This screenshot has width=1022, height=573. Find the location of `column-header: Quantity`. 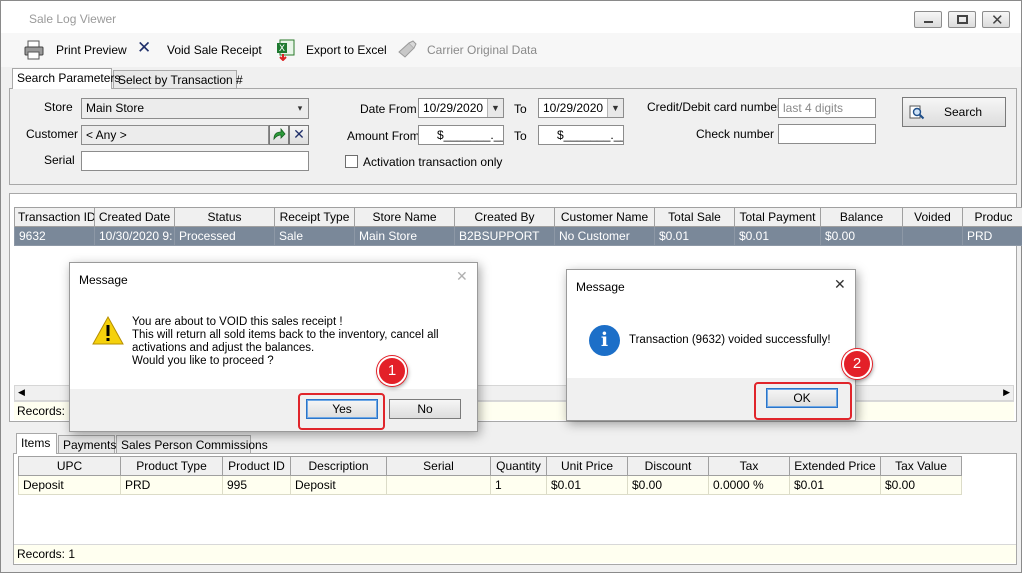

column-header: Quantity is located at coordinates (518, 466).